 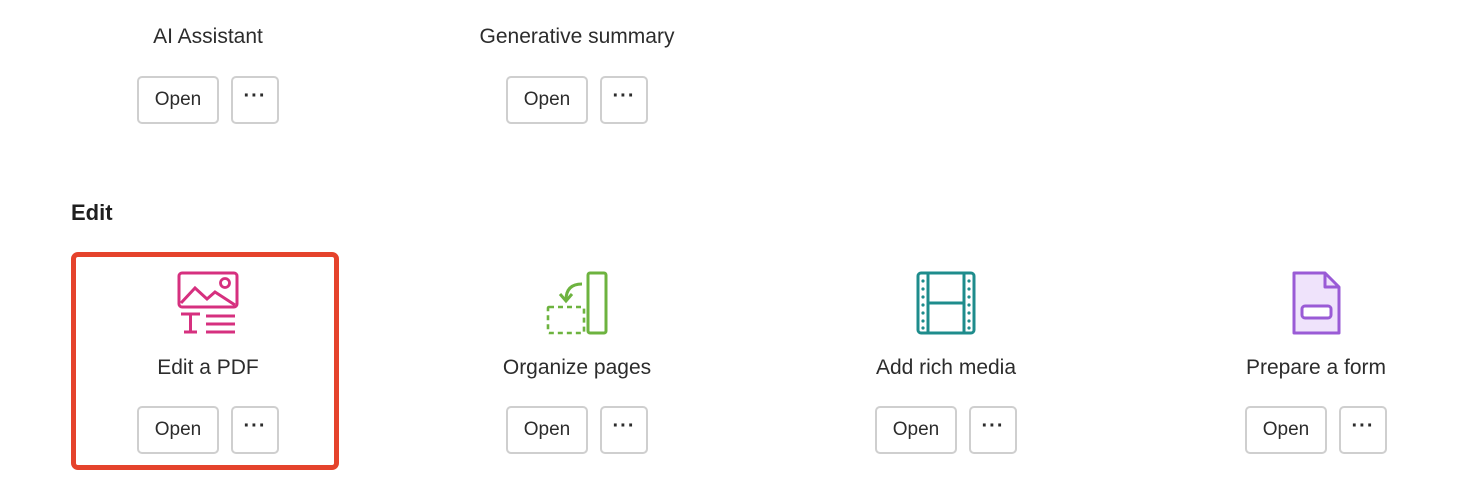 What do you see at coordinates (208, 367) in the screenshot?
I see `tool-label: Edit a PDF` at bounding box center [208, 367].